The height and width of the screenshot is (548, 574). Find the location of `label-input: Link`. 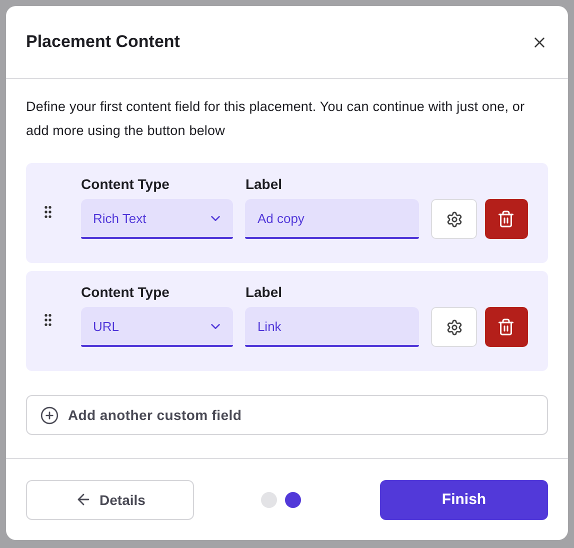

label-input: Link is located at coordinates (332, 327).